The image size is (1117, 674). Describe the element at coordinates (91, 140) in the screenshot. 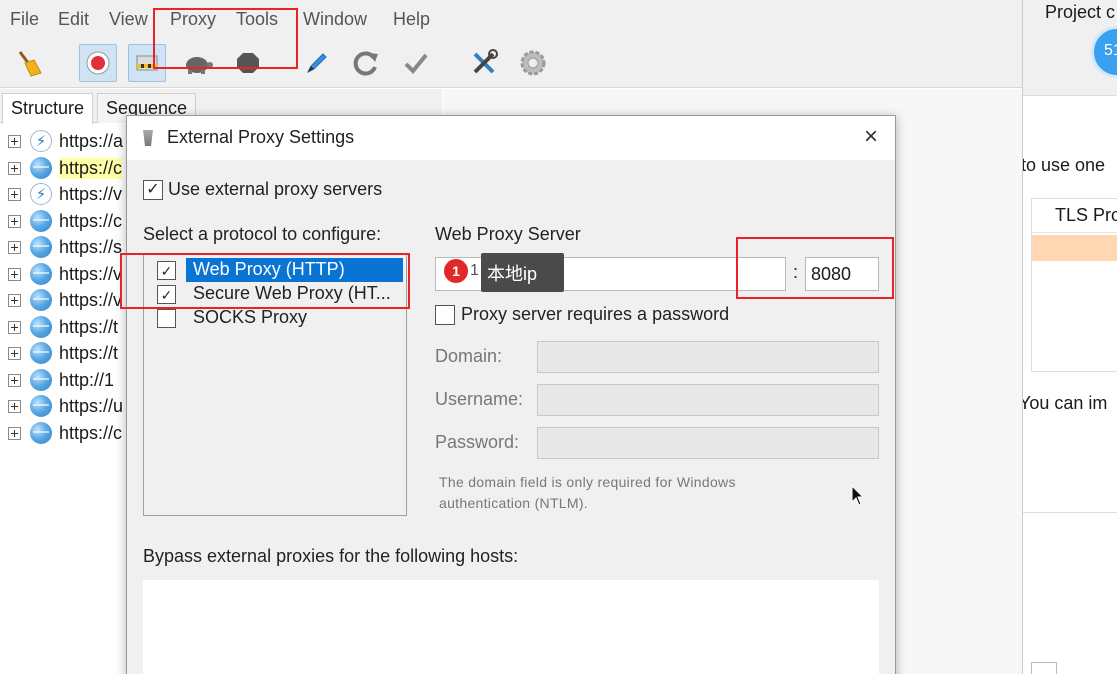

I see `tree-row-label: https://a` at that location.